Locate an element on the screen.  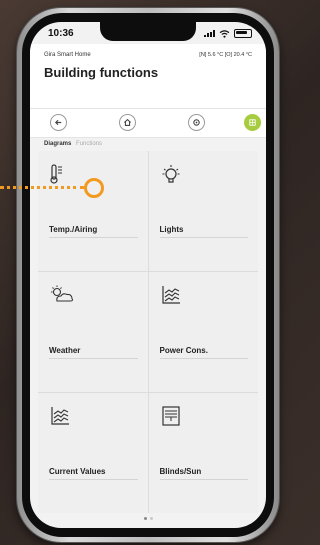
settings-button is located at coordinates (196, 122).